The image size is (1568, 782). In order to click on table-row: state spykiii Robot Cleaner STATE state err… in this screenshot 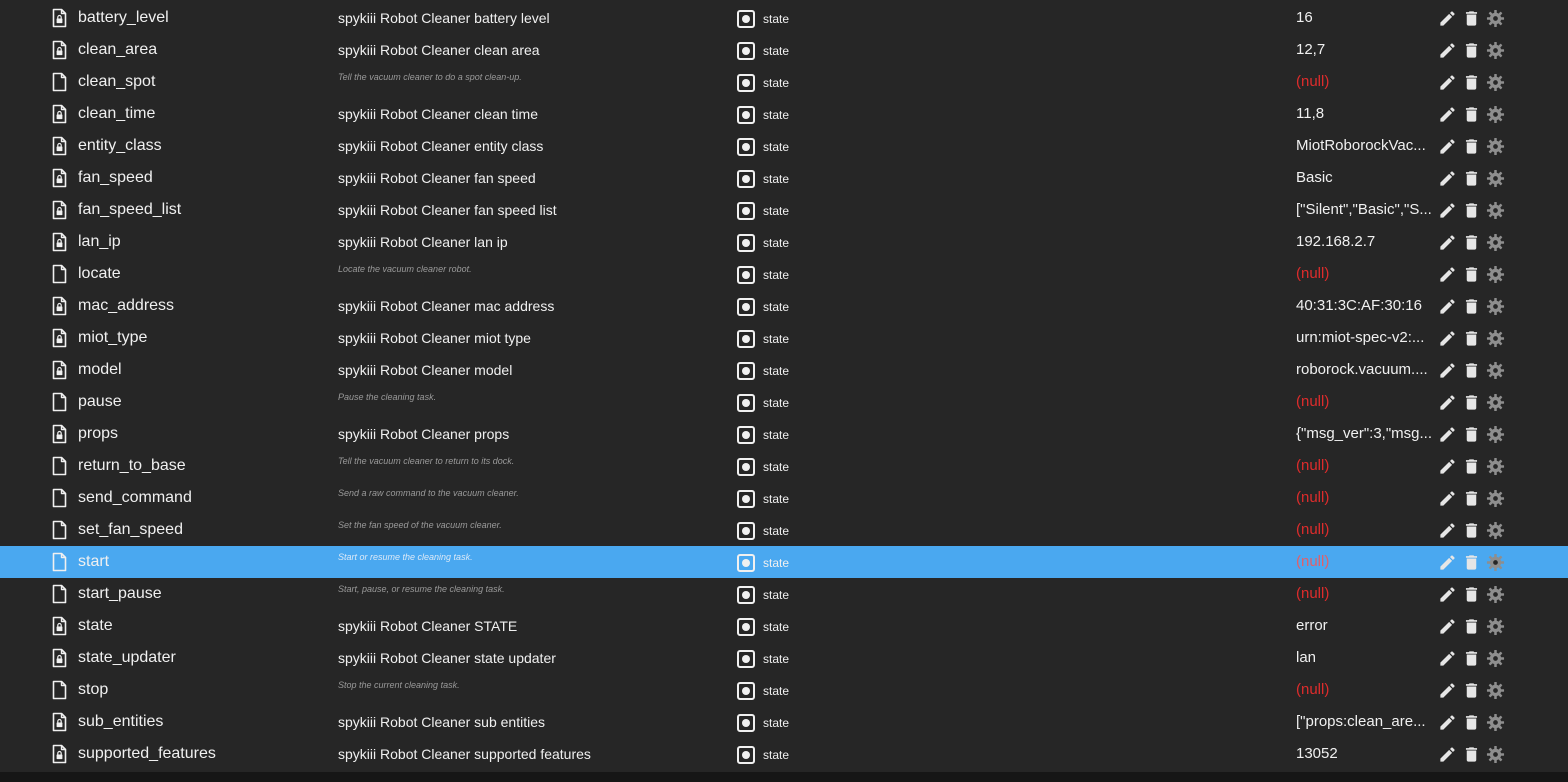, I will do `click(784, 626)`.